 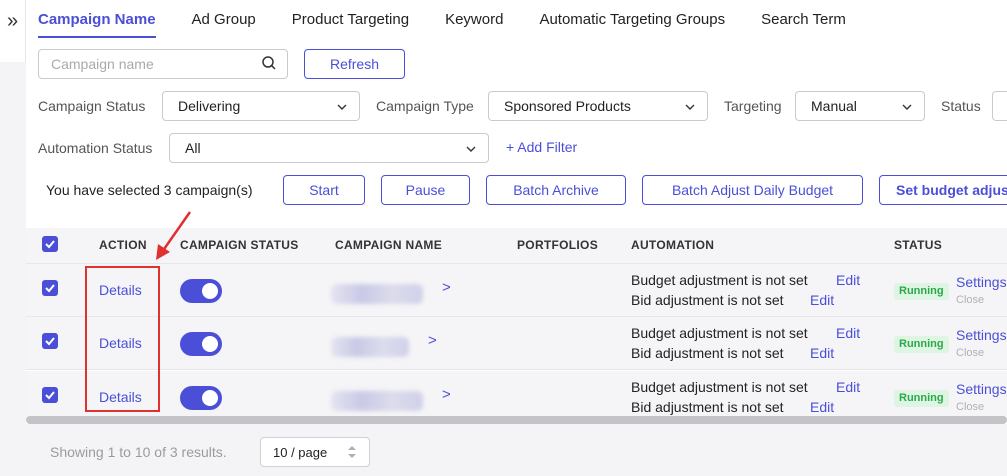 I want to click on search-icon, so click(x=269, y=63).